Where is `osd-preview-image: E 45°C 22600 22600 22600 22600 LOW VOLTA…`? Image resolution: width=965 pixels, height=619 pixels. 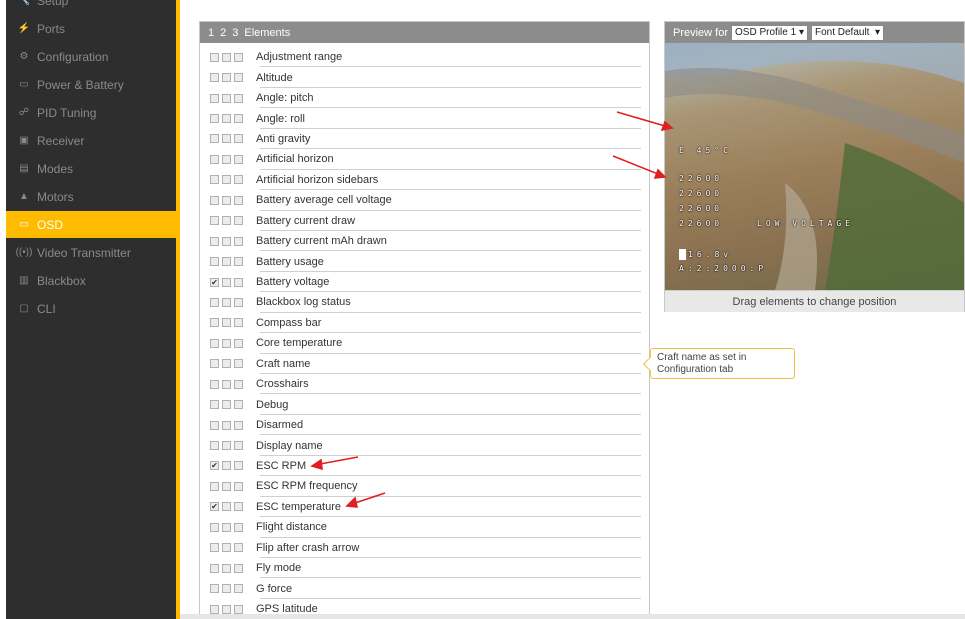
osd-preview-image: E 45°C 22600 22600 22600 22600 LOW VOLTA… is located at coordinates (814, 166).